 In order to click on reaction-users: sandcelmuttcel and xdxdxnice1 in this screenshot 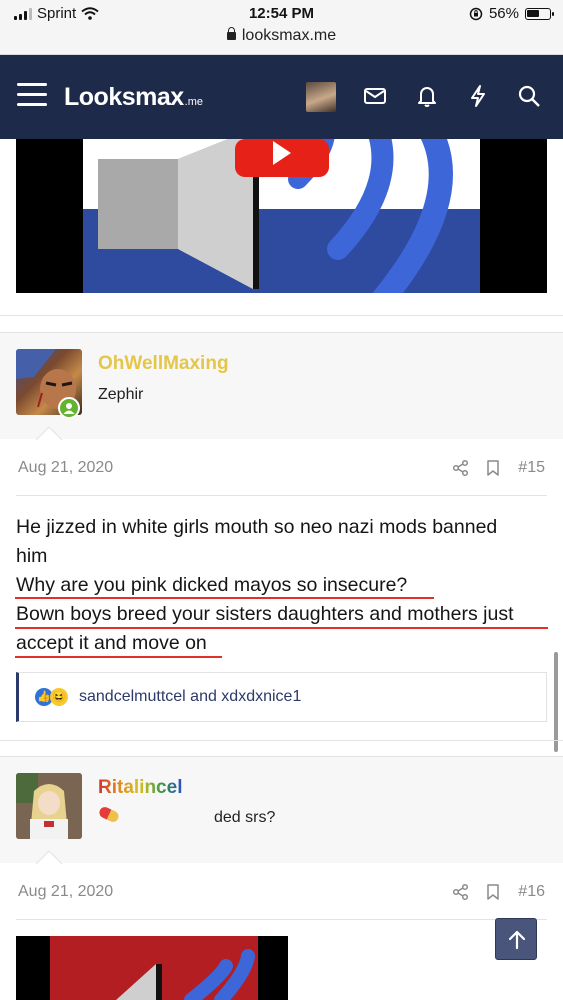, I will do `click(190, 697)`.